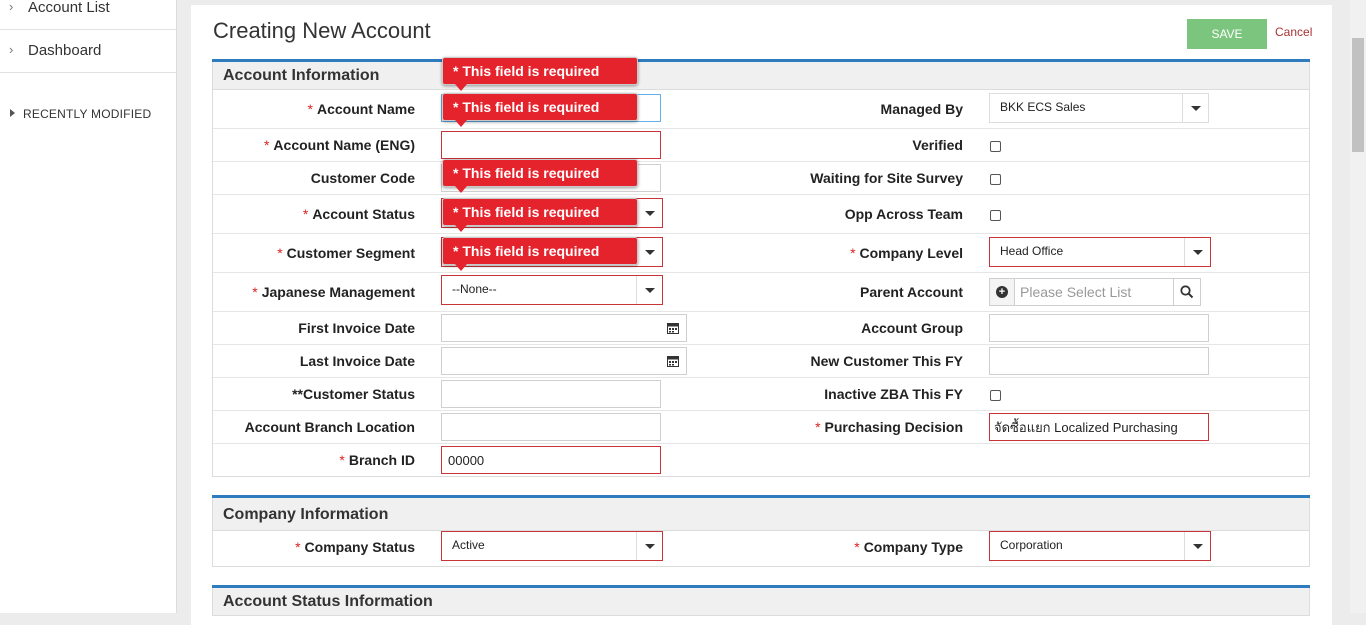 This screenshot has height=625, width=1366. I want to click on recently-modified-toggle: RECENTLY MODIFIED, so click(80, 114).